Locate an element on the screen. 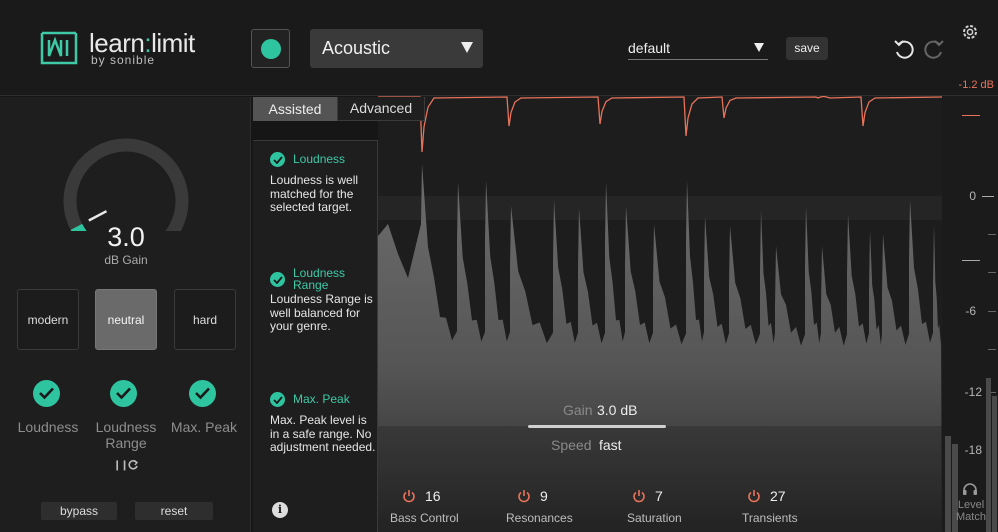  saturation-label: Saturation is located at coordinates (654, 518).